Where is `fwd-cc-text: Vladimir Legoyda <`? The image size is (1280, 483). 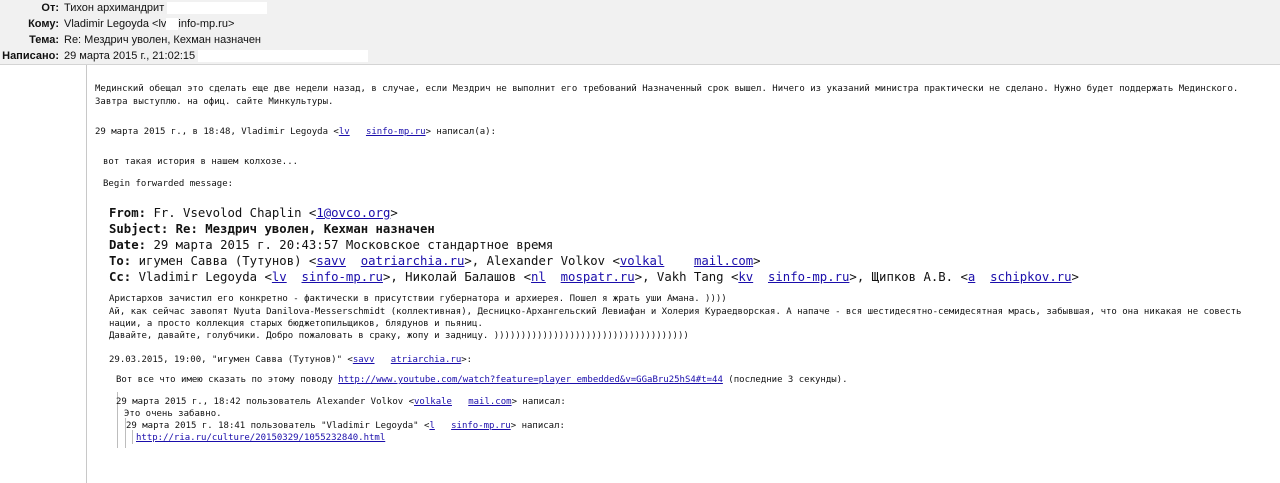 fwd-cc-text: Vladimir Legoyda < is located at coordinates (205, 277).